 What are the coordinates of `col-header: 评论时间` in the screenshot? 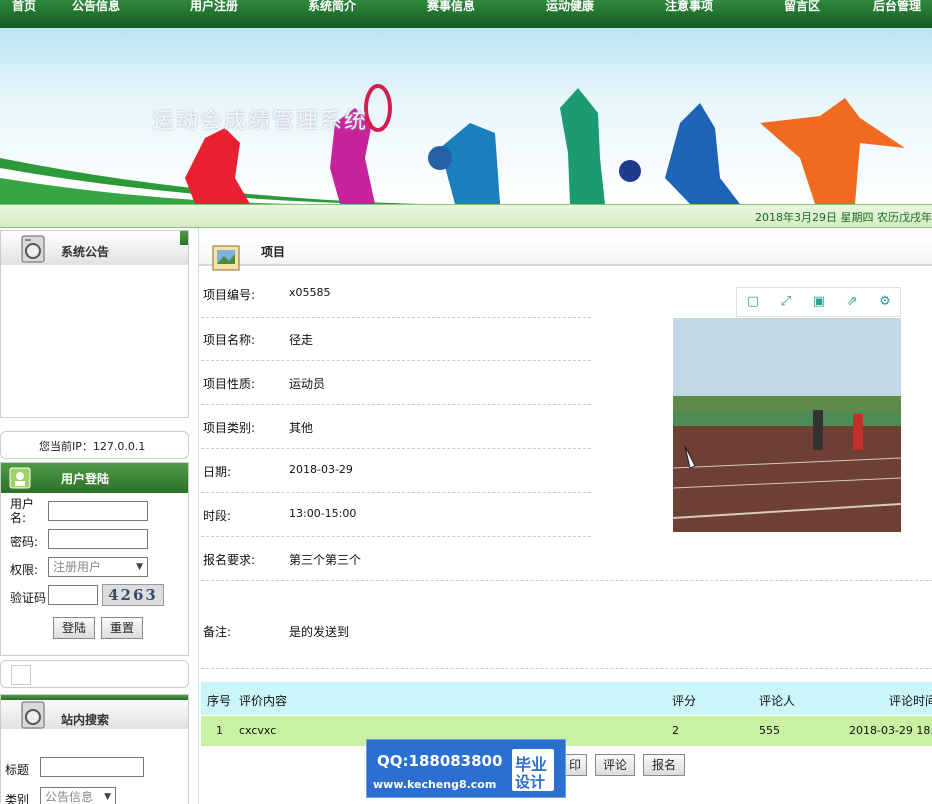 It's located at (910, 701).